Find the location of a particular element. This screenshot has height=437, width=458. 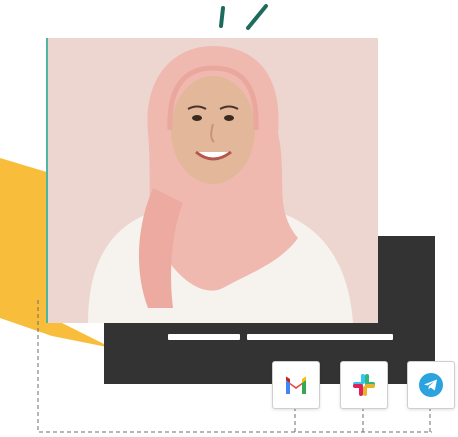

slack-app-tile is located at coordinates (364, 385).